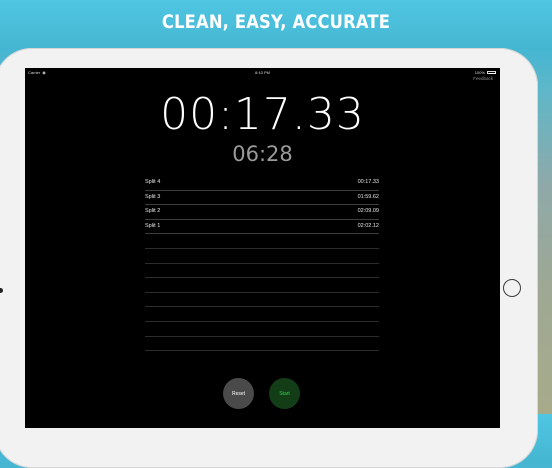 This screenshot has width=552, height=468. Describe the element at coordinates (238, 393) in the screenshot. I see `reset-button: Reset` at that location.